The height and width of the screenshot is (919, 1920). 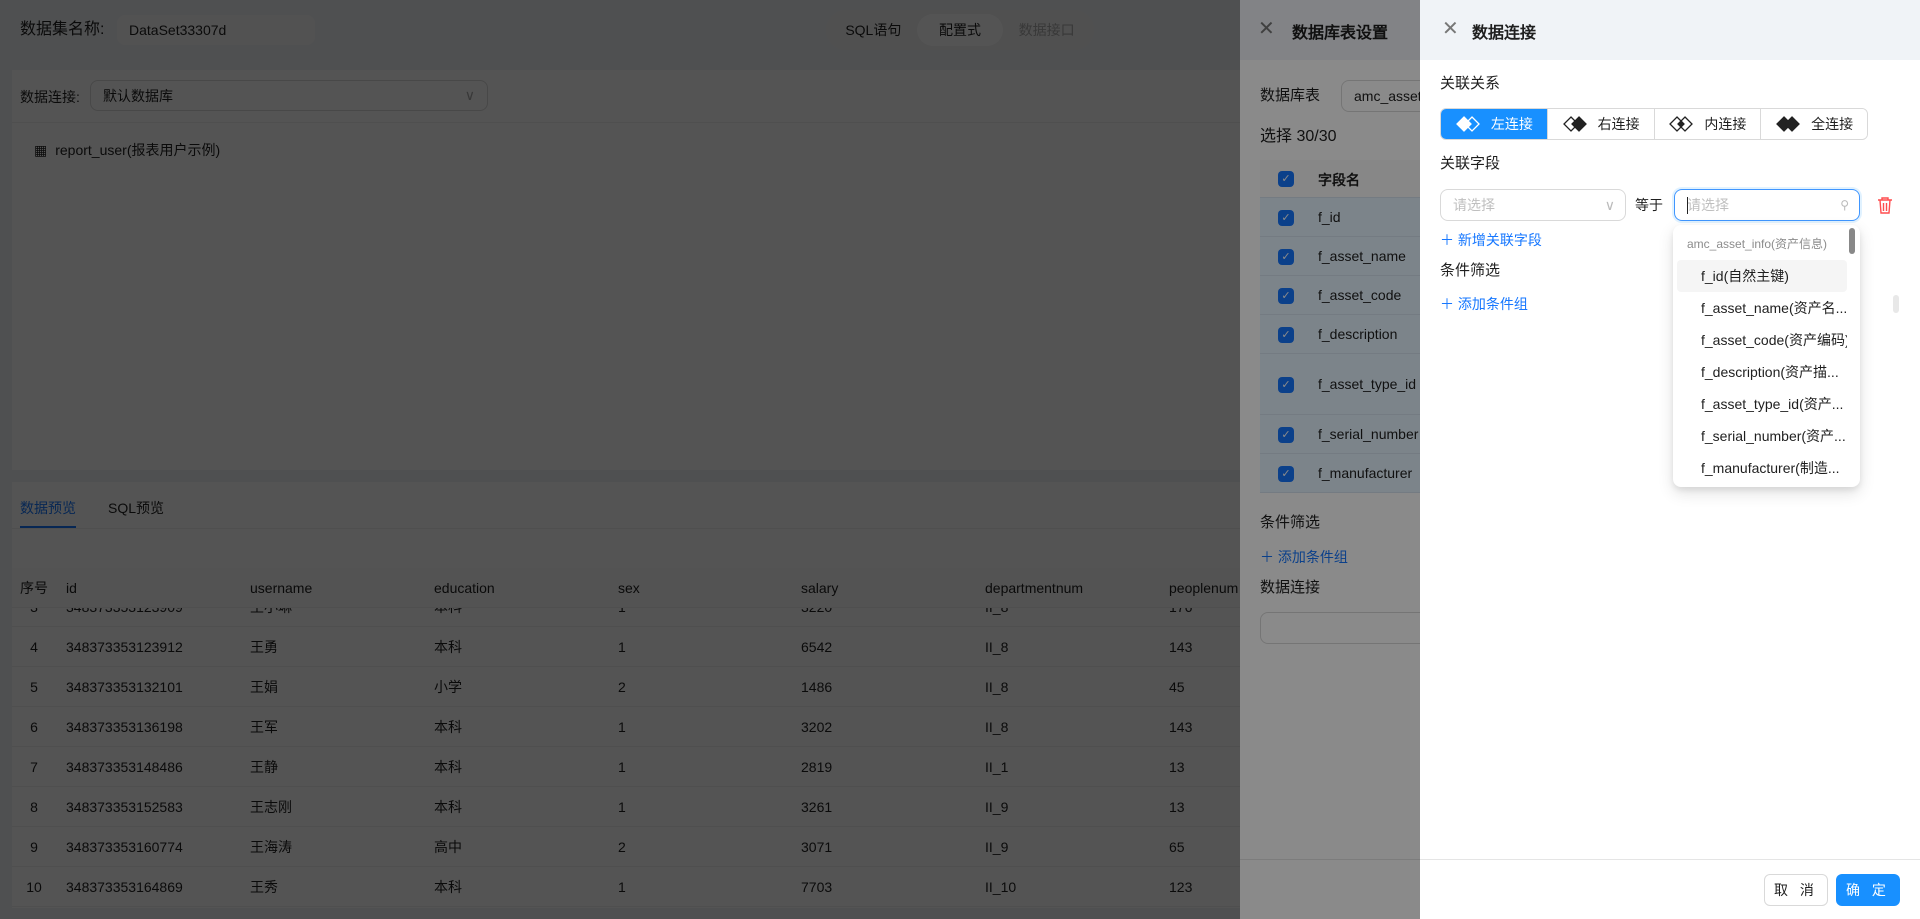 What do you see at coordinates (271, 807) in the screenshot?
I see `table-cell: 王志刚` at bounding box center [271, 807].